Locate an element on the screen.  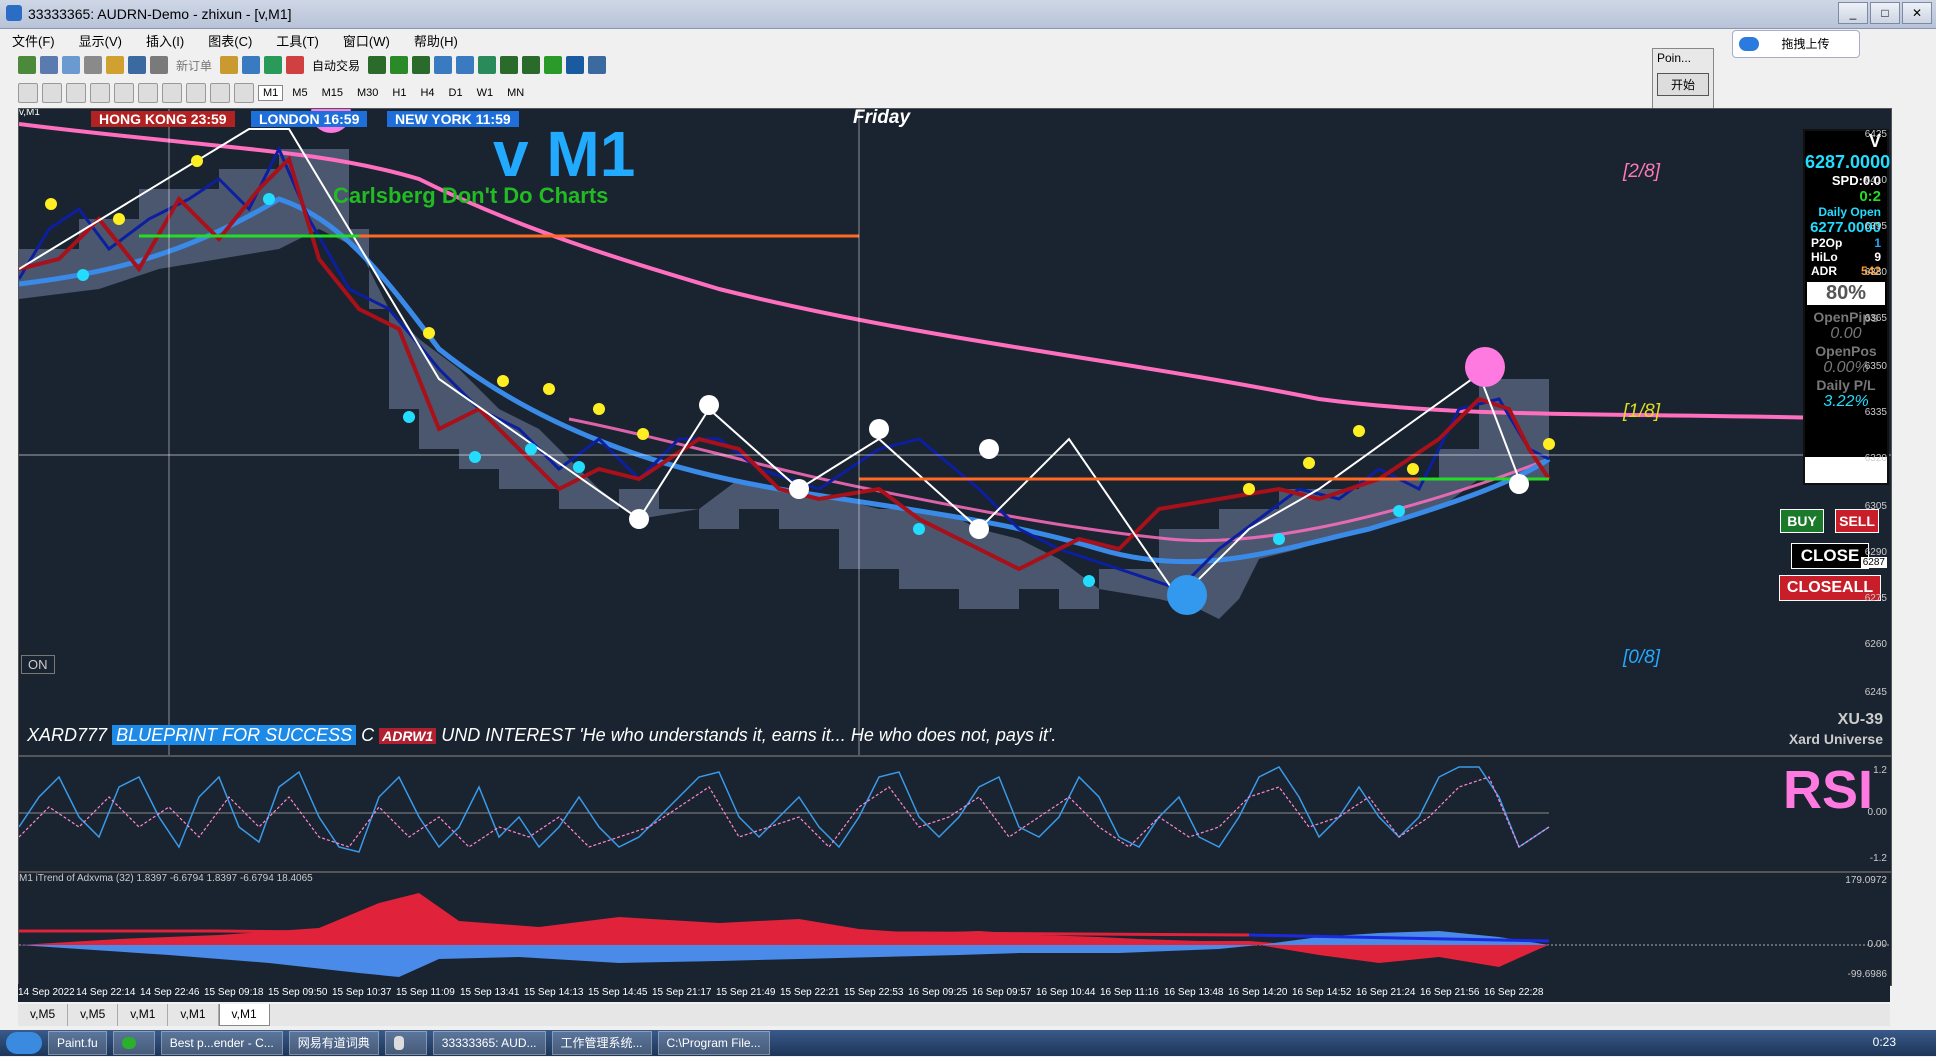
new-order-button: 新订单 is located at coordinates (194, 65).